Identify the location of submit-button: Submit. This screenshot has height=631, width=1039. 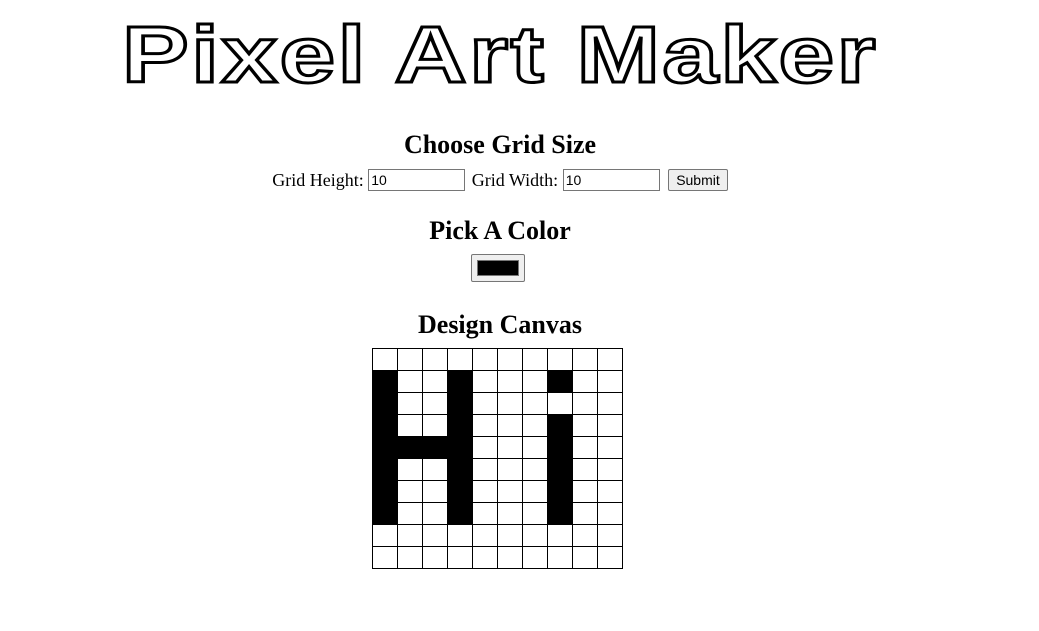
(698, 179).